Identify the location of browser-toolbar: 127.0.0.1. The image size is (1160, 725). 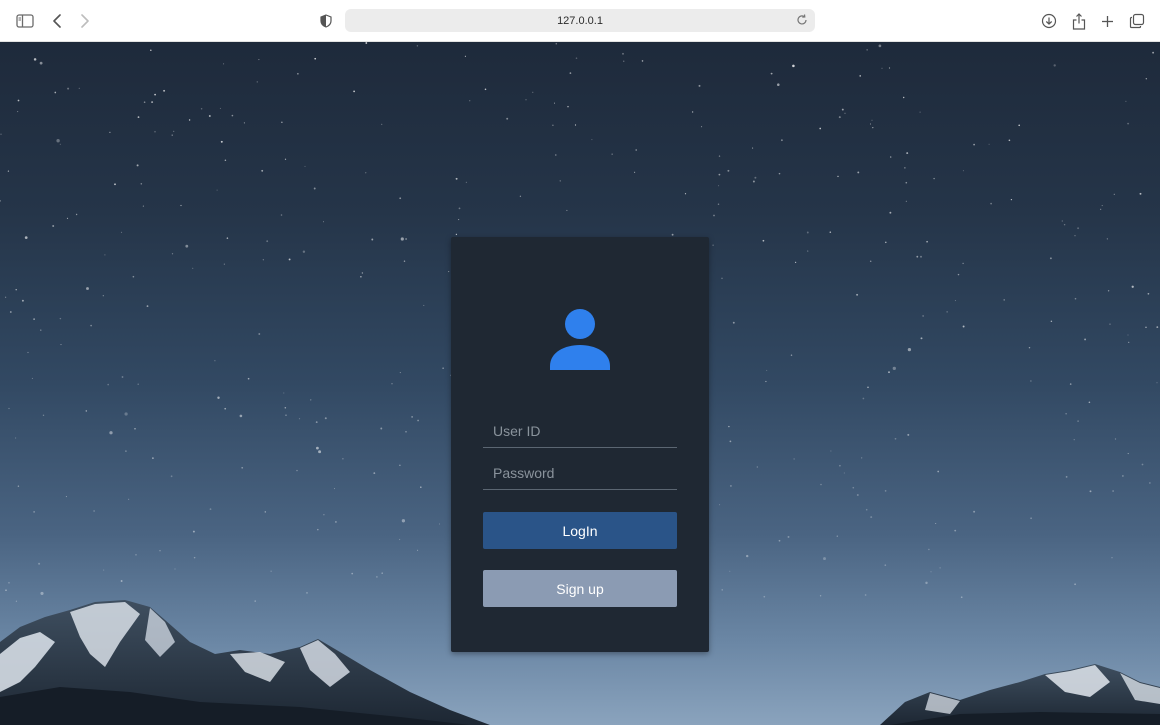
(580, 21).